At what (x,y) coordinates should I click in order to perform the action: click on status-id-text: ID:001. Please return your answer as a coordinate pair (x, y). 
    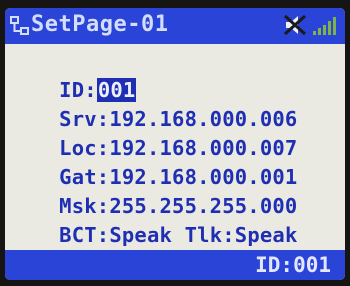
    Looking at the image, I should click on (293, 265).